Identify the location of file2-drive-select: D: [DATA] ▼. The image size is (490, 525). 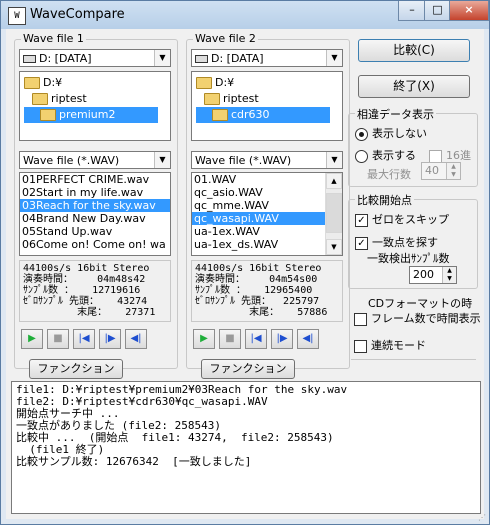
(267, 58).